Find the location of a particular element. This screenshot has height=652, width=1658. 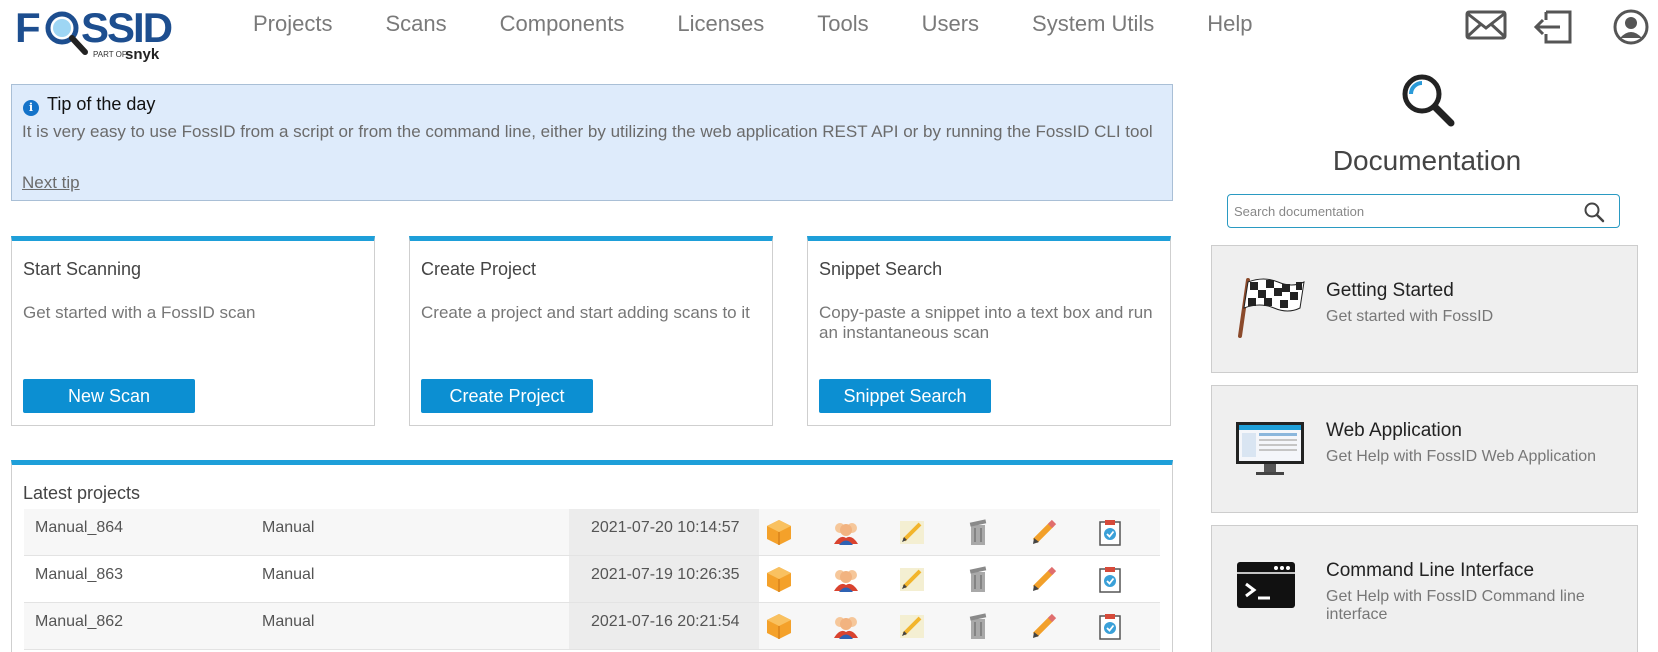

logo-snyk: snyk is located at coordinates (142, 54).